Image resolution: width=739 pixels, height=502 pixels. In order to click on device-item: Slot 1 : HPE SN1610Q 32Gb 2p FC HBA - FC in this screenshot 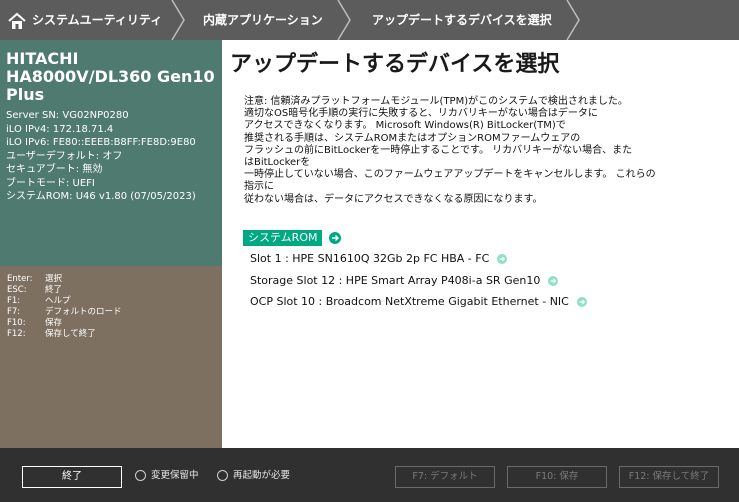, I will do `click(379, 258)`.